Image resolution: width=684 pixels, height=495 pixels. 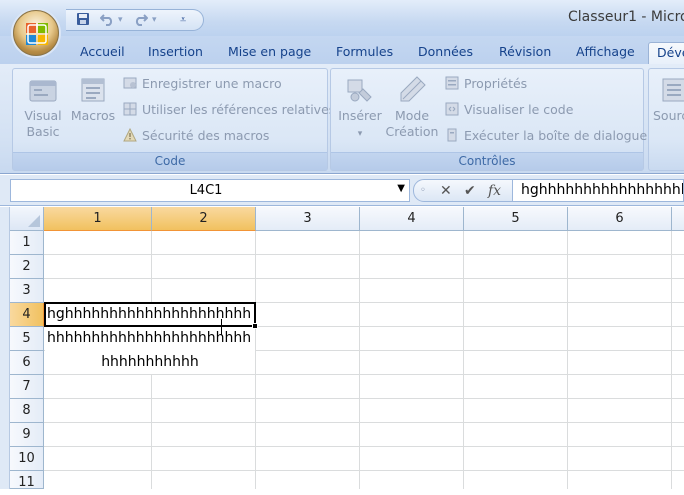 I want to click on properties-icon, so click(x=452, y=83).